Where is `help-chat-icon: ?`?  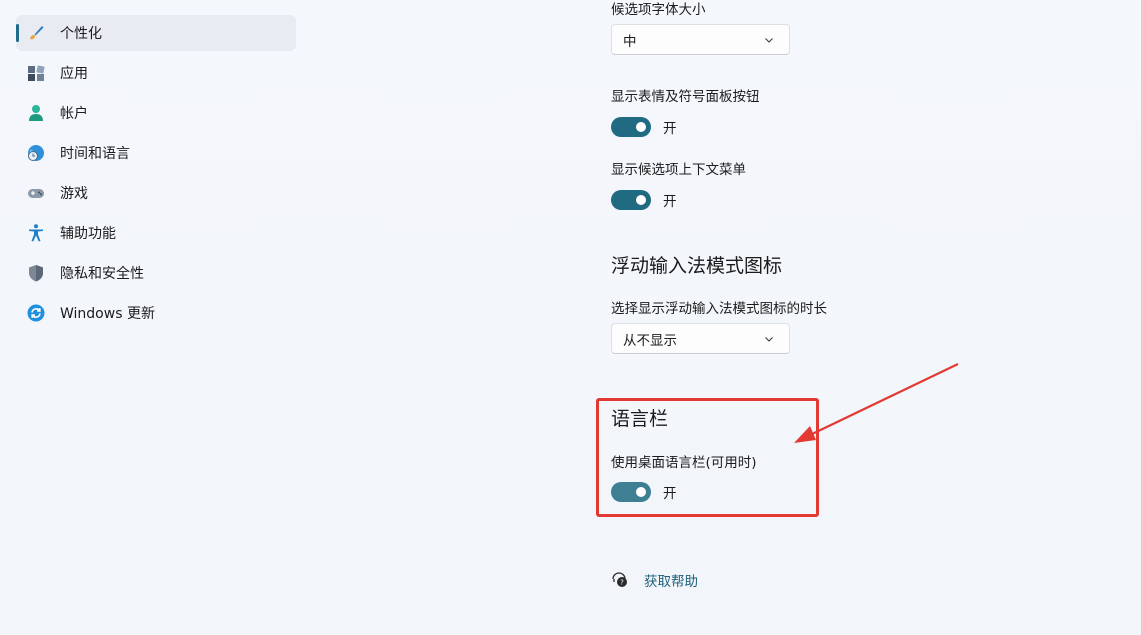
help-chat-icon: ? is located at coordinates (620, 580).